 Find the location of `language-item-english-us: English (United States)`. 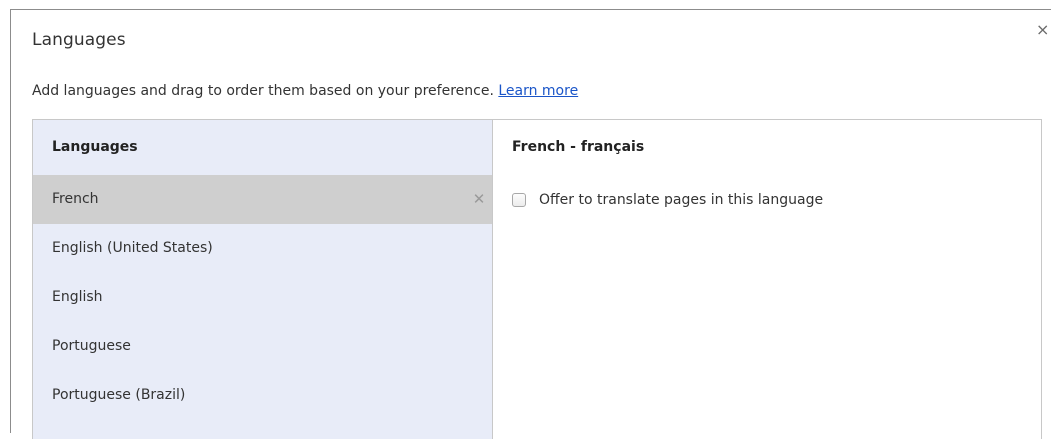

language-item-english-us: English (United States) is located at coordinates (262, 248).